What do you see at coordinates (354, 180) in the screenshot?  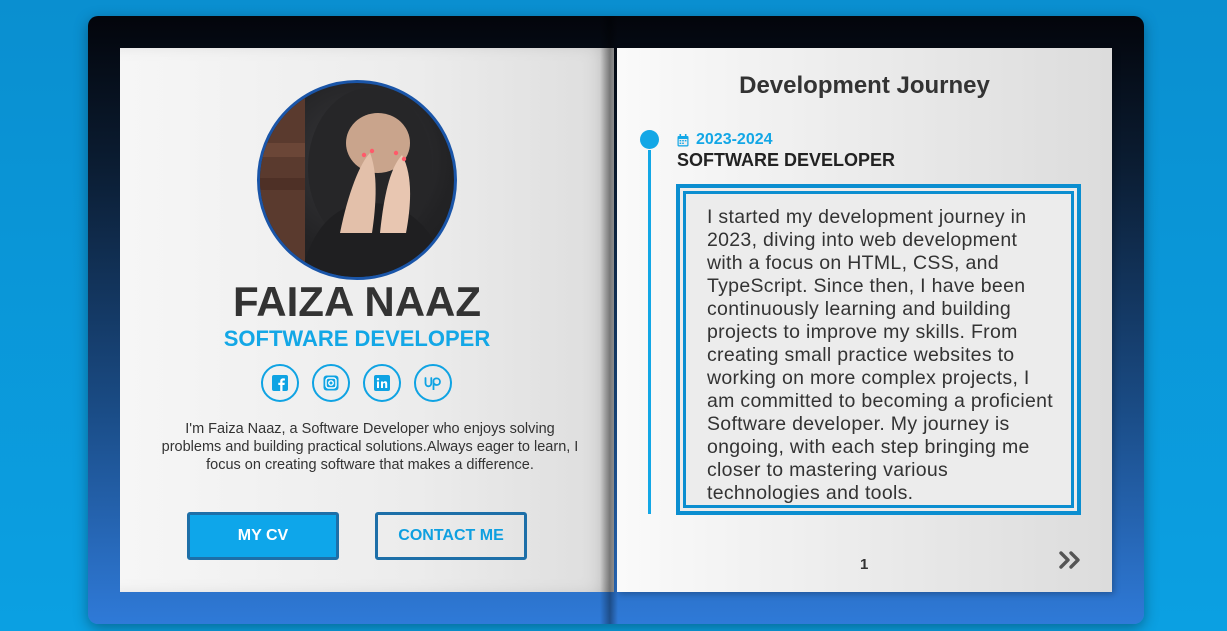 I see `avatar-photo` at bounding box center [354, 180].